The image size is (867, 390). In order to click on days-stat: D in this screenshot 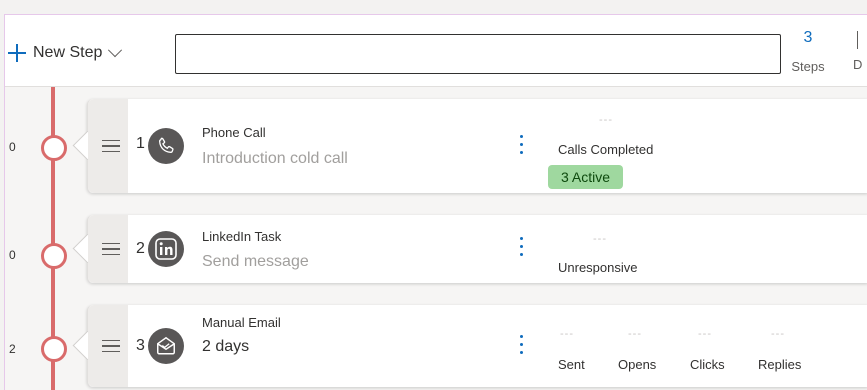, I will do `click(860, 50)`.